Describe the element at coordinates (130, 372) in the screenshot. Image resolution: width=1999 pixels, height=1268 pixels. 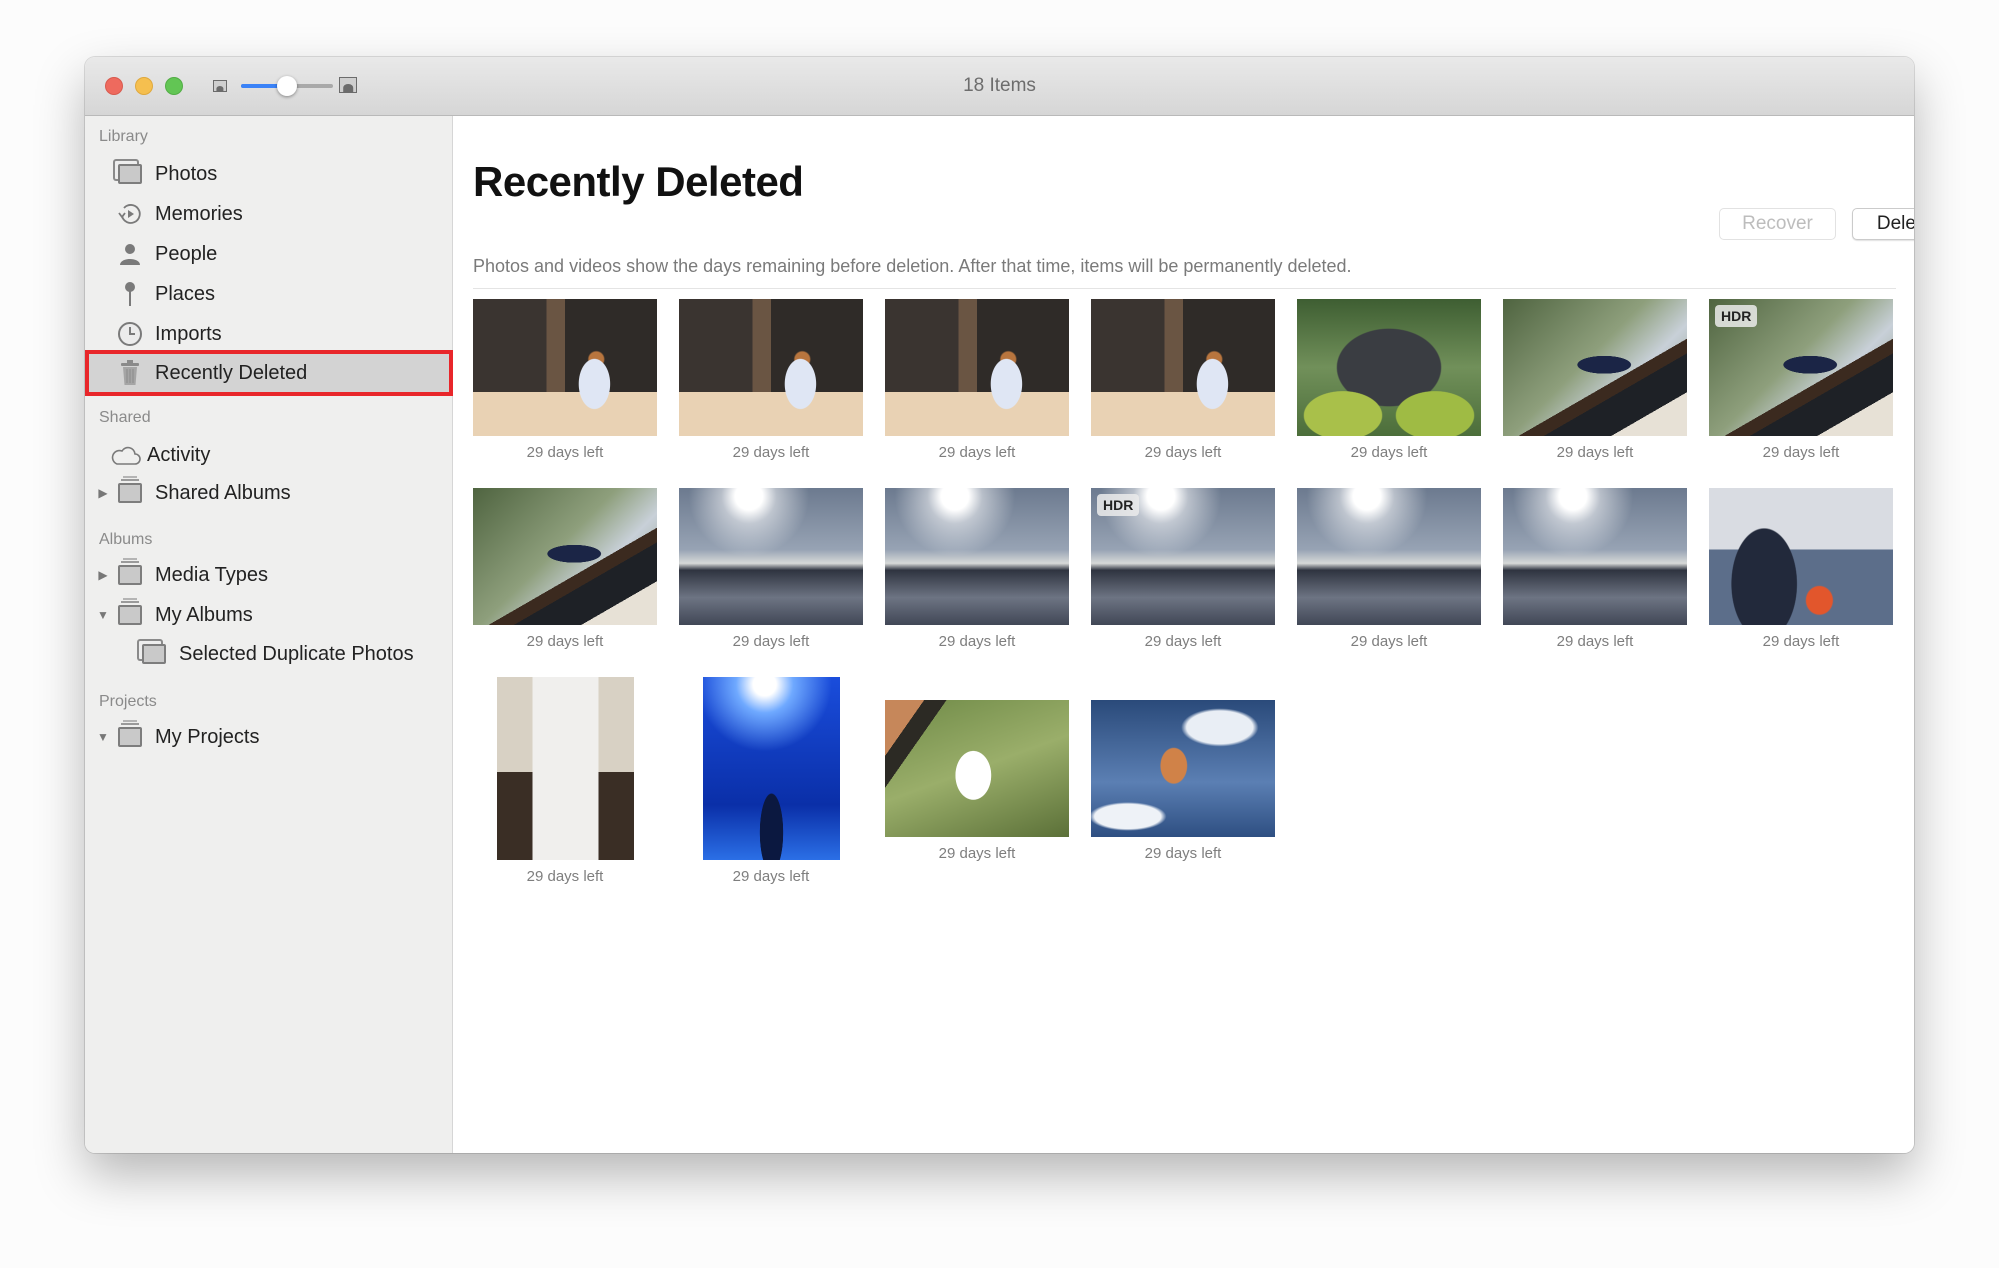
I see `trash-icon` at that location.